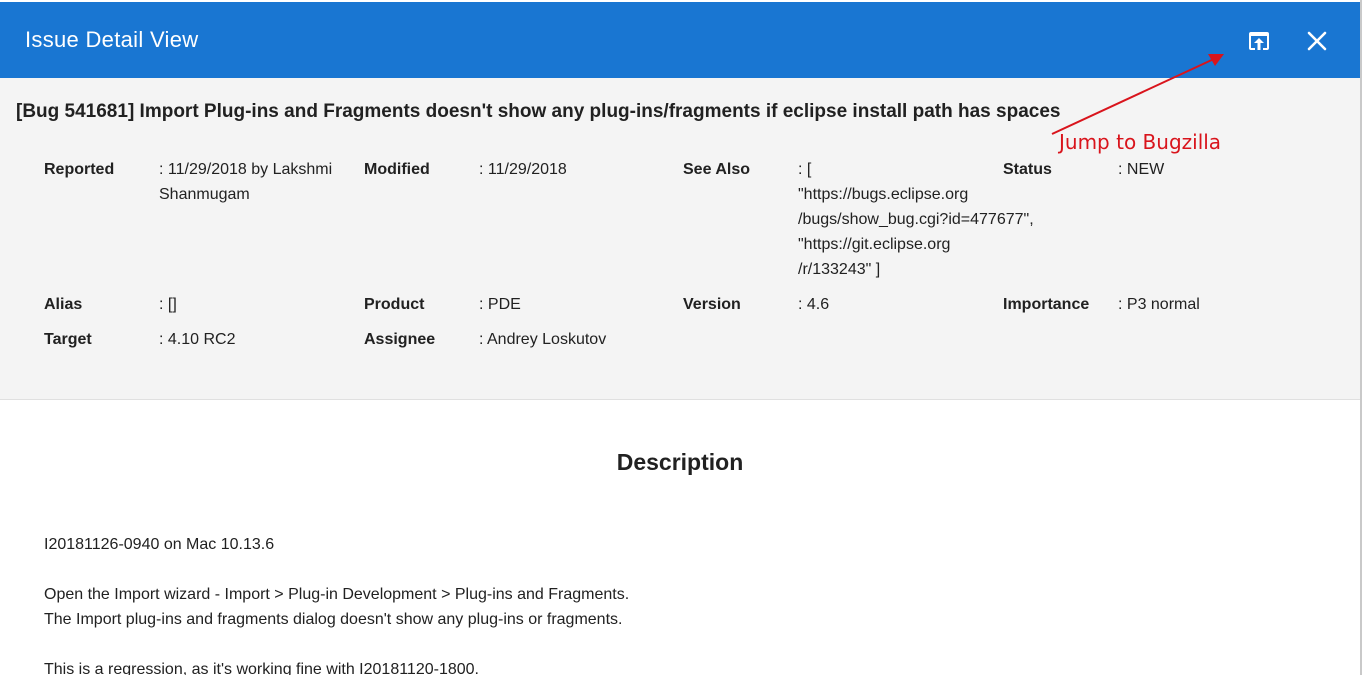 The width and height of the screenshot is (1362, 675). Describe the element at coordinates (1159, 304) in the screenshot. I see `importance-value: : P3 normal` at that location.